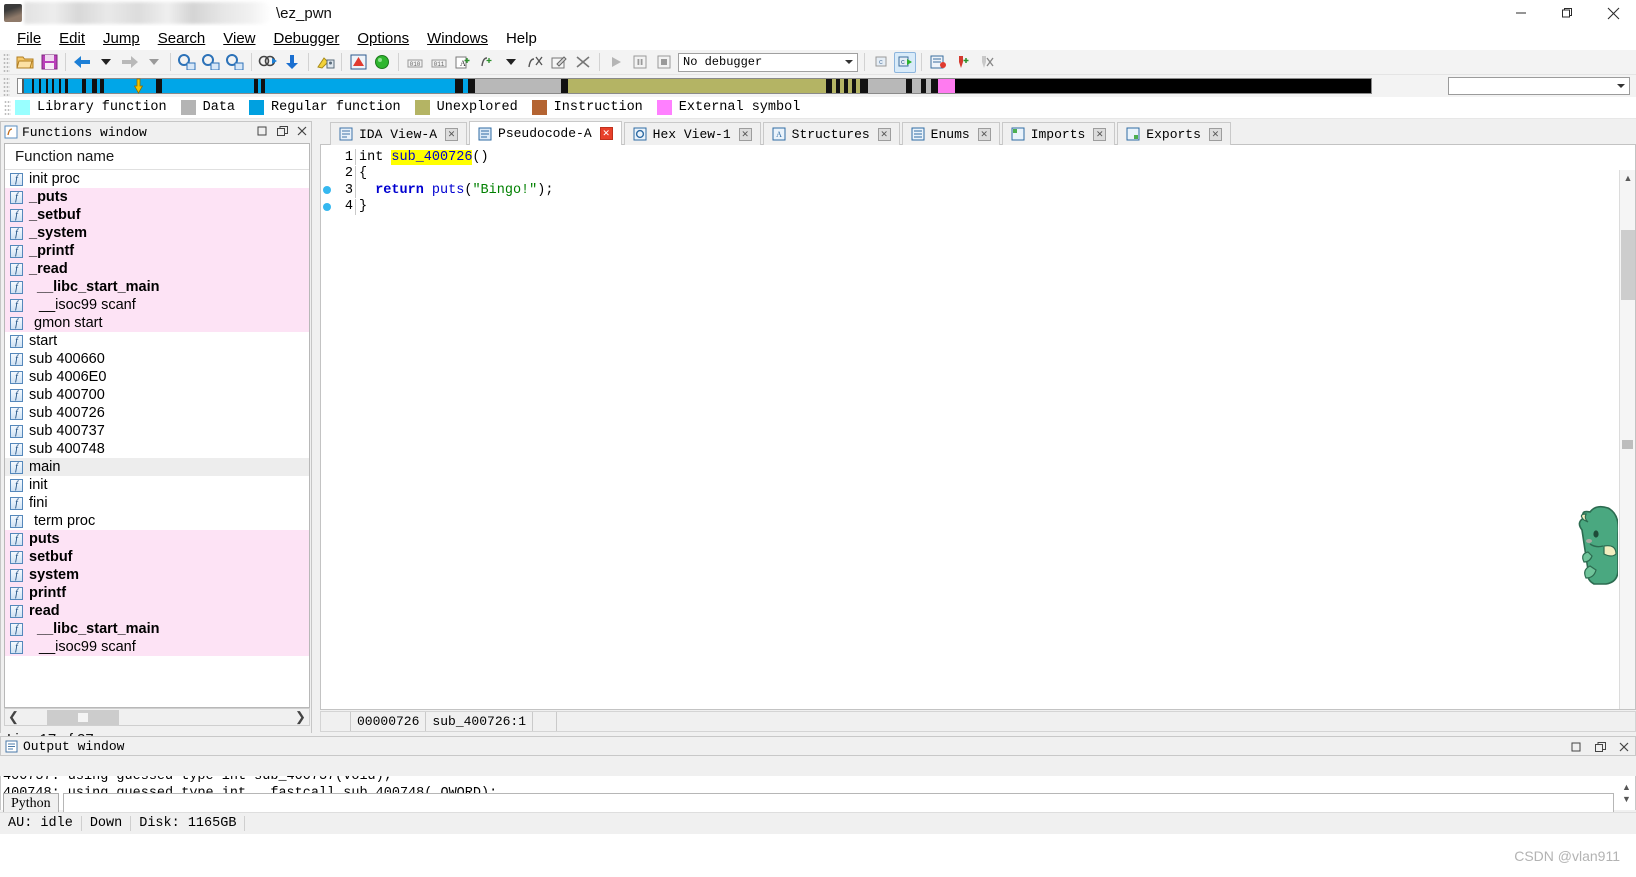 This screenshot has height=877, width=1636. What do you see at coordinates (157, 395) in the screenshot?
I see `list-item: f sub 400700` at bounding box center [157, 395].